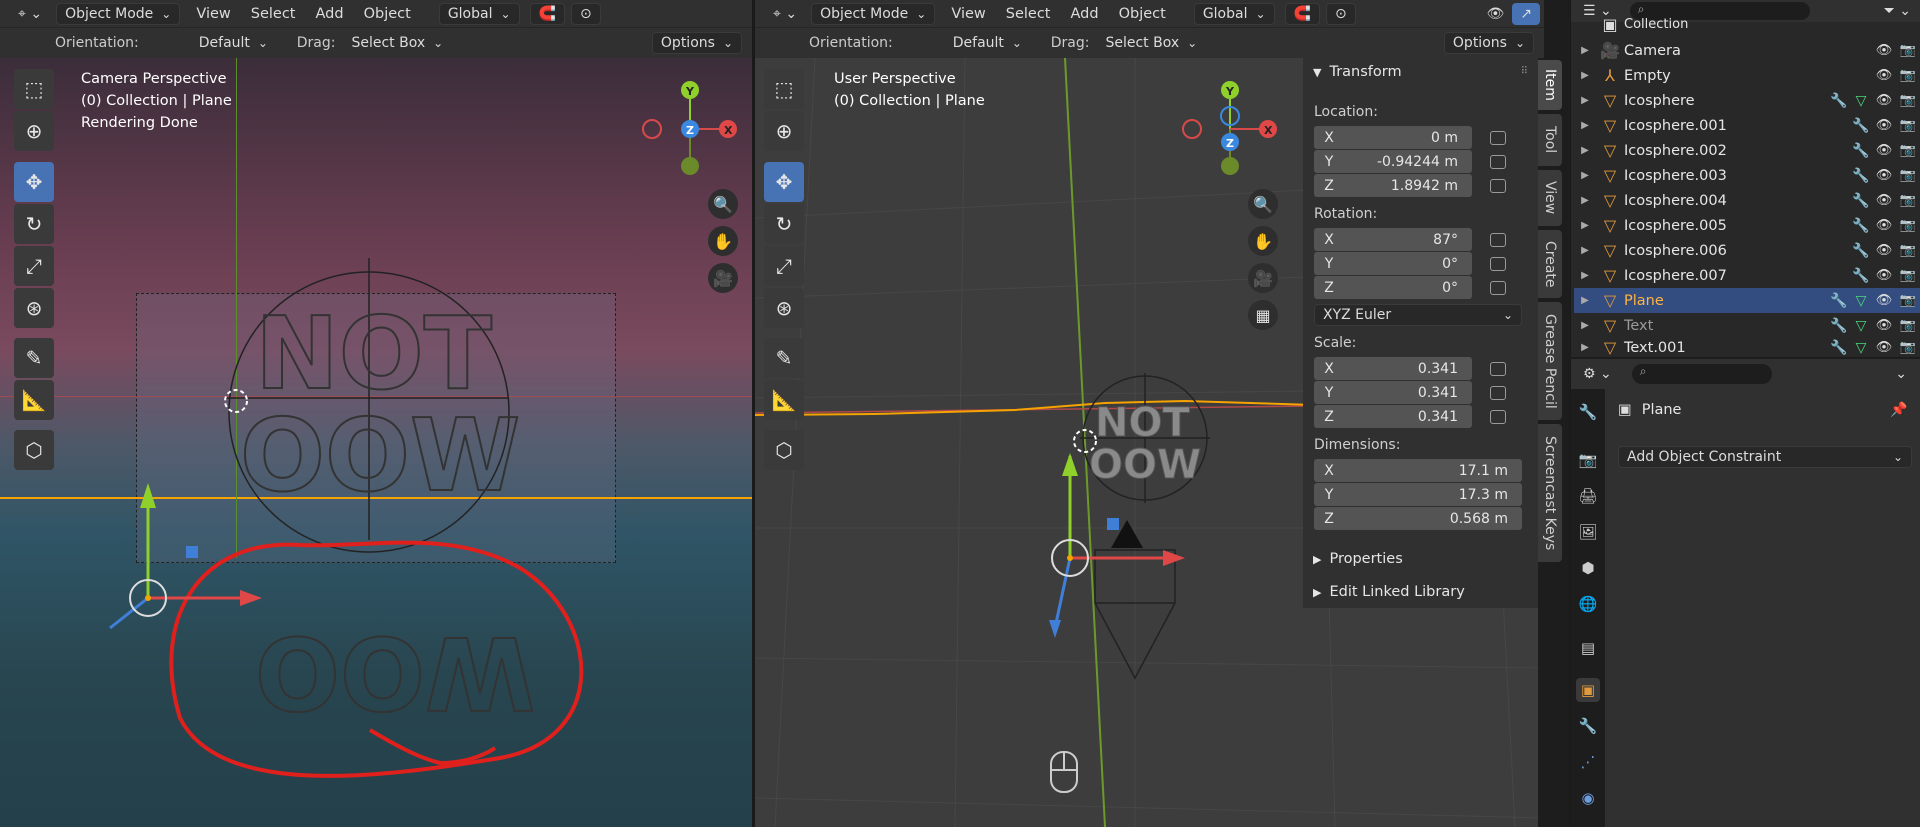  Describe the element at coordinates (1142, 14) in the screenshot. I see `menu-object: Object` at that location.